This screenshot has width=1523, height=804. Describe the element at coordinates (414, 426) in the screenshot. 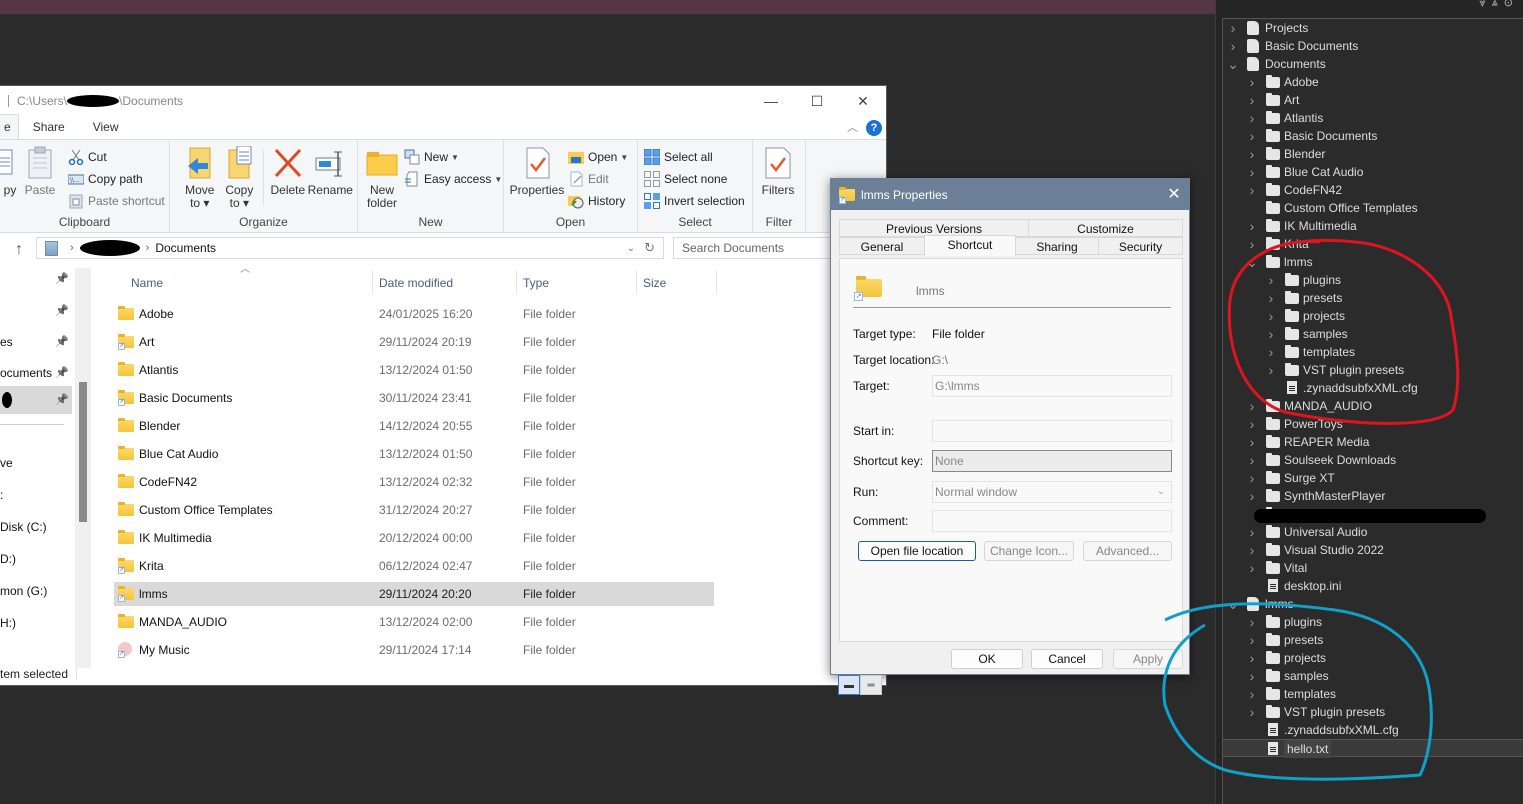

I see `file-row: Blender 14/12/2024 20:55 File folder` at that location.